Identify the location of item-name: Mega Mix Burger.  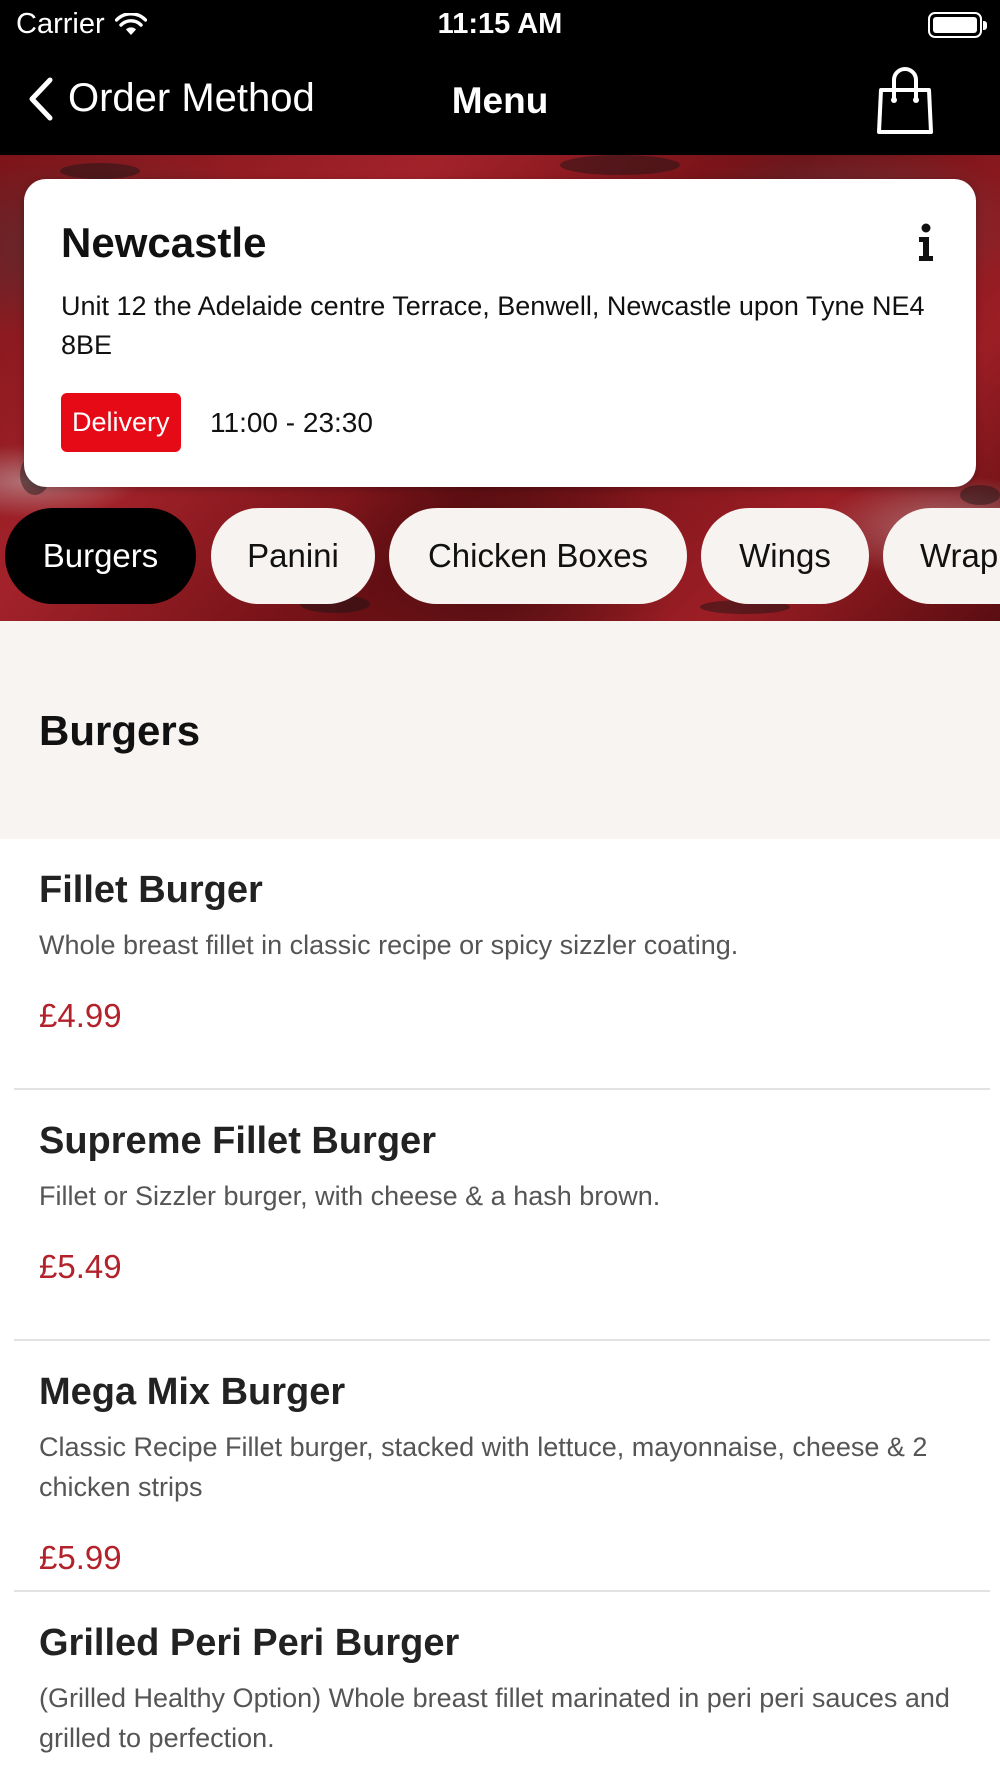
(192, 1392).